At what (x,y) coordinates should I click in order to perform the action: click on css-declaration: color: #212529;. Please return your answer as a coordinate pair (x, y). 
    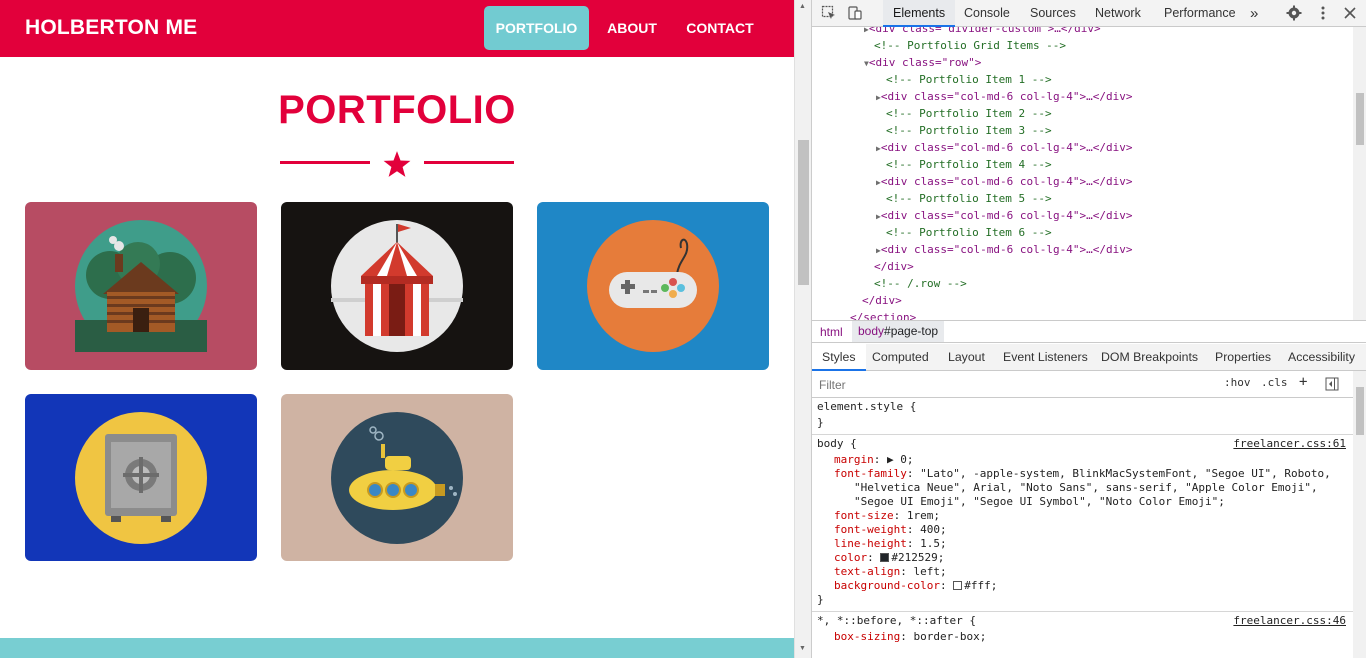
    Looking at the image, I should click on (889, 558).